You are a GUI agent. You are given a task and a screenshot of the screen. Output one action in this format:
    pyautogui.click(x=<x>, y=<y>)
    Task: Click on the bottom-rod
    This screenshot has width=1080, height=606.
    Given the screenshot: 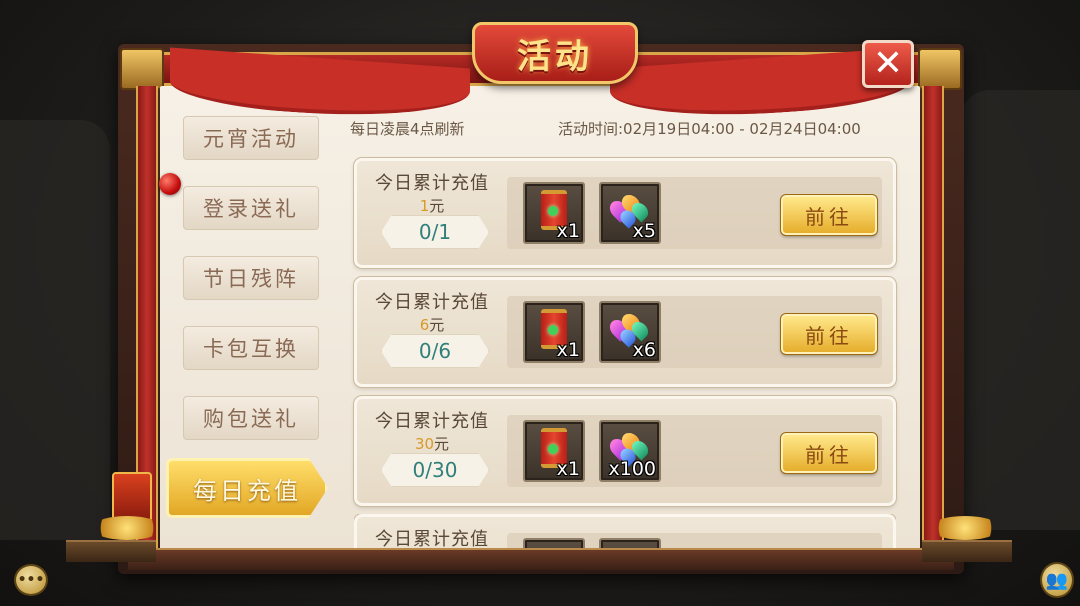 What is the action you would take?
    pyautogui.click(x=541, y=559)
    